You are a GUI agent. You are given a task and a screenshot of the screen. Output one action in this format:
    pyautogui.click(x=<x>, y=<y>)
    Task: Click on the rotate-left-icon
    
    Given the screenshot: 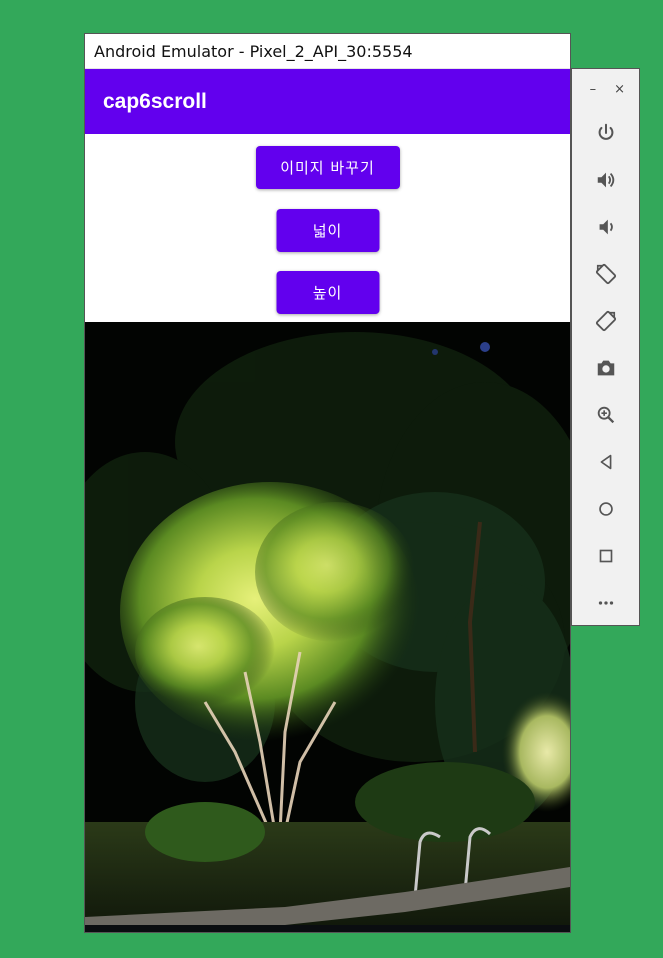 What is the action you would take?
    pyautogui.click(x=605, y=273)
    